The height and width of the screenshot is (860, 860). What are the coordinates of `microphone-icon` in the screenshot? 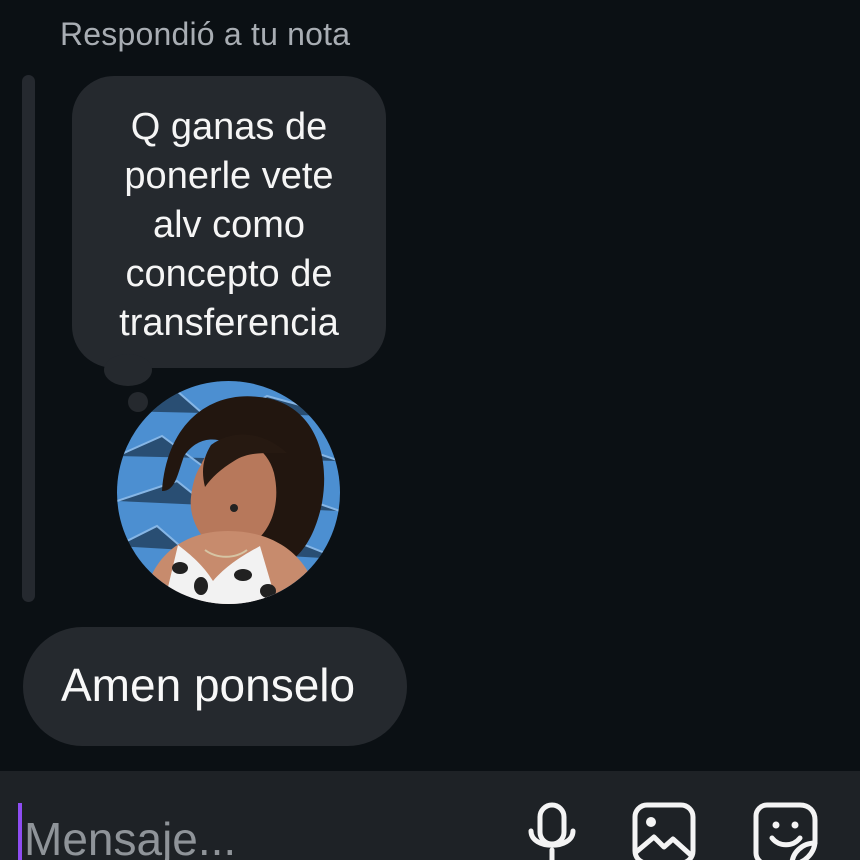 It's located at (552, 831).